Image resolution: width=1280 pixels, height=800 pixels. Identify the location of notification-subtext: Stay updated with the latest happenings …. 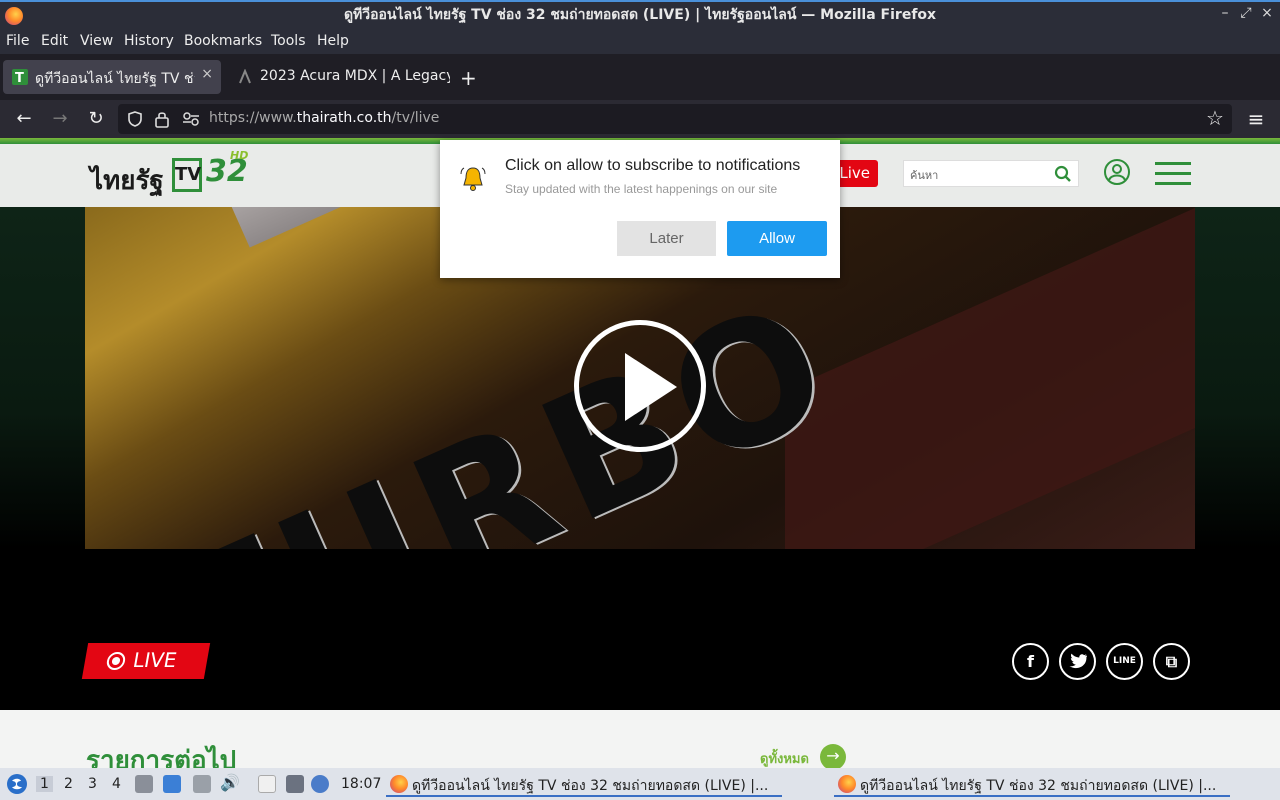
(641, 189).